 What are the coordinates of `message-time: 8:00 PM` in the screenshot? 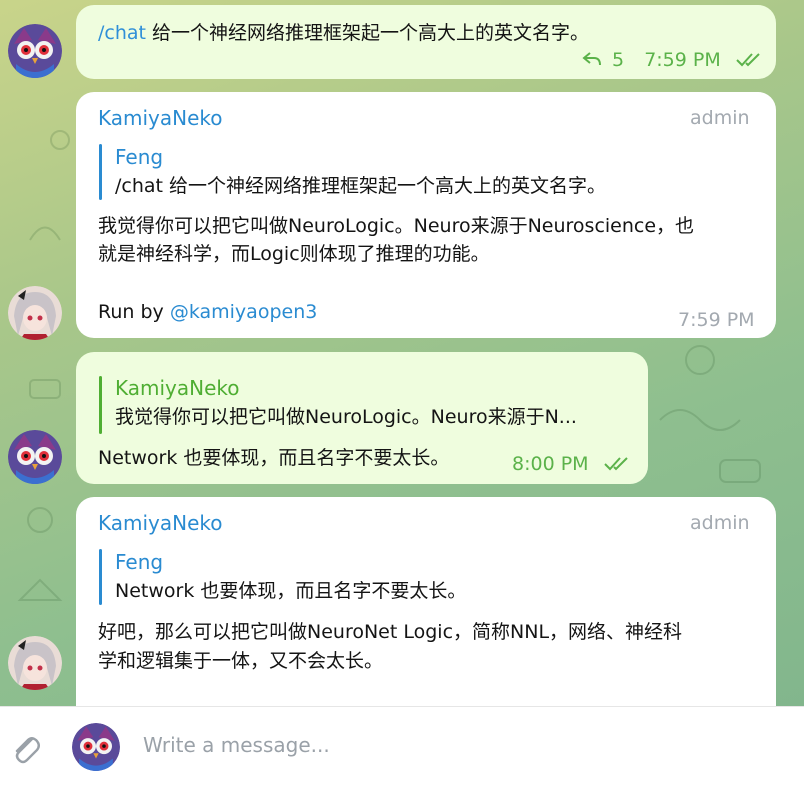 It's located at (550, 464).